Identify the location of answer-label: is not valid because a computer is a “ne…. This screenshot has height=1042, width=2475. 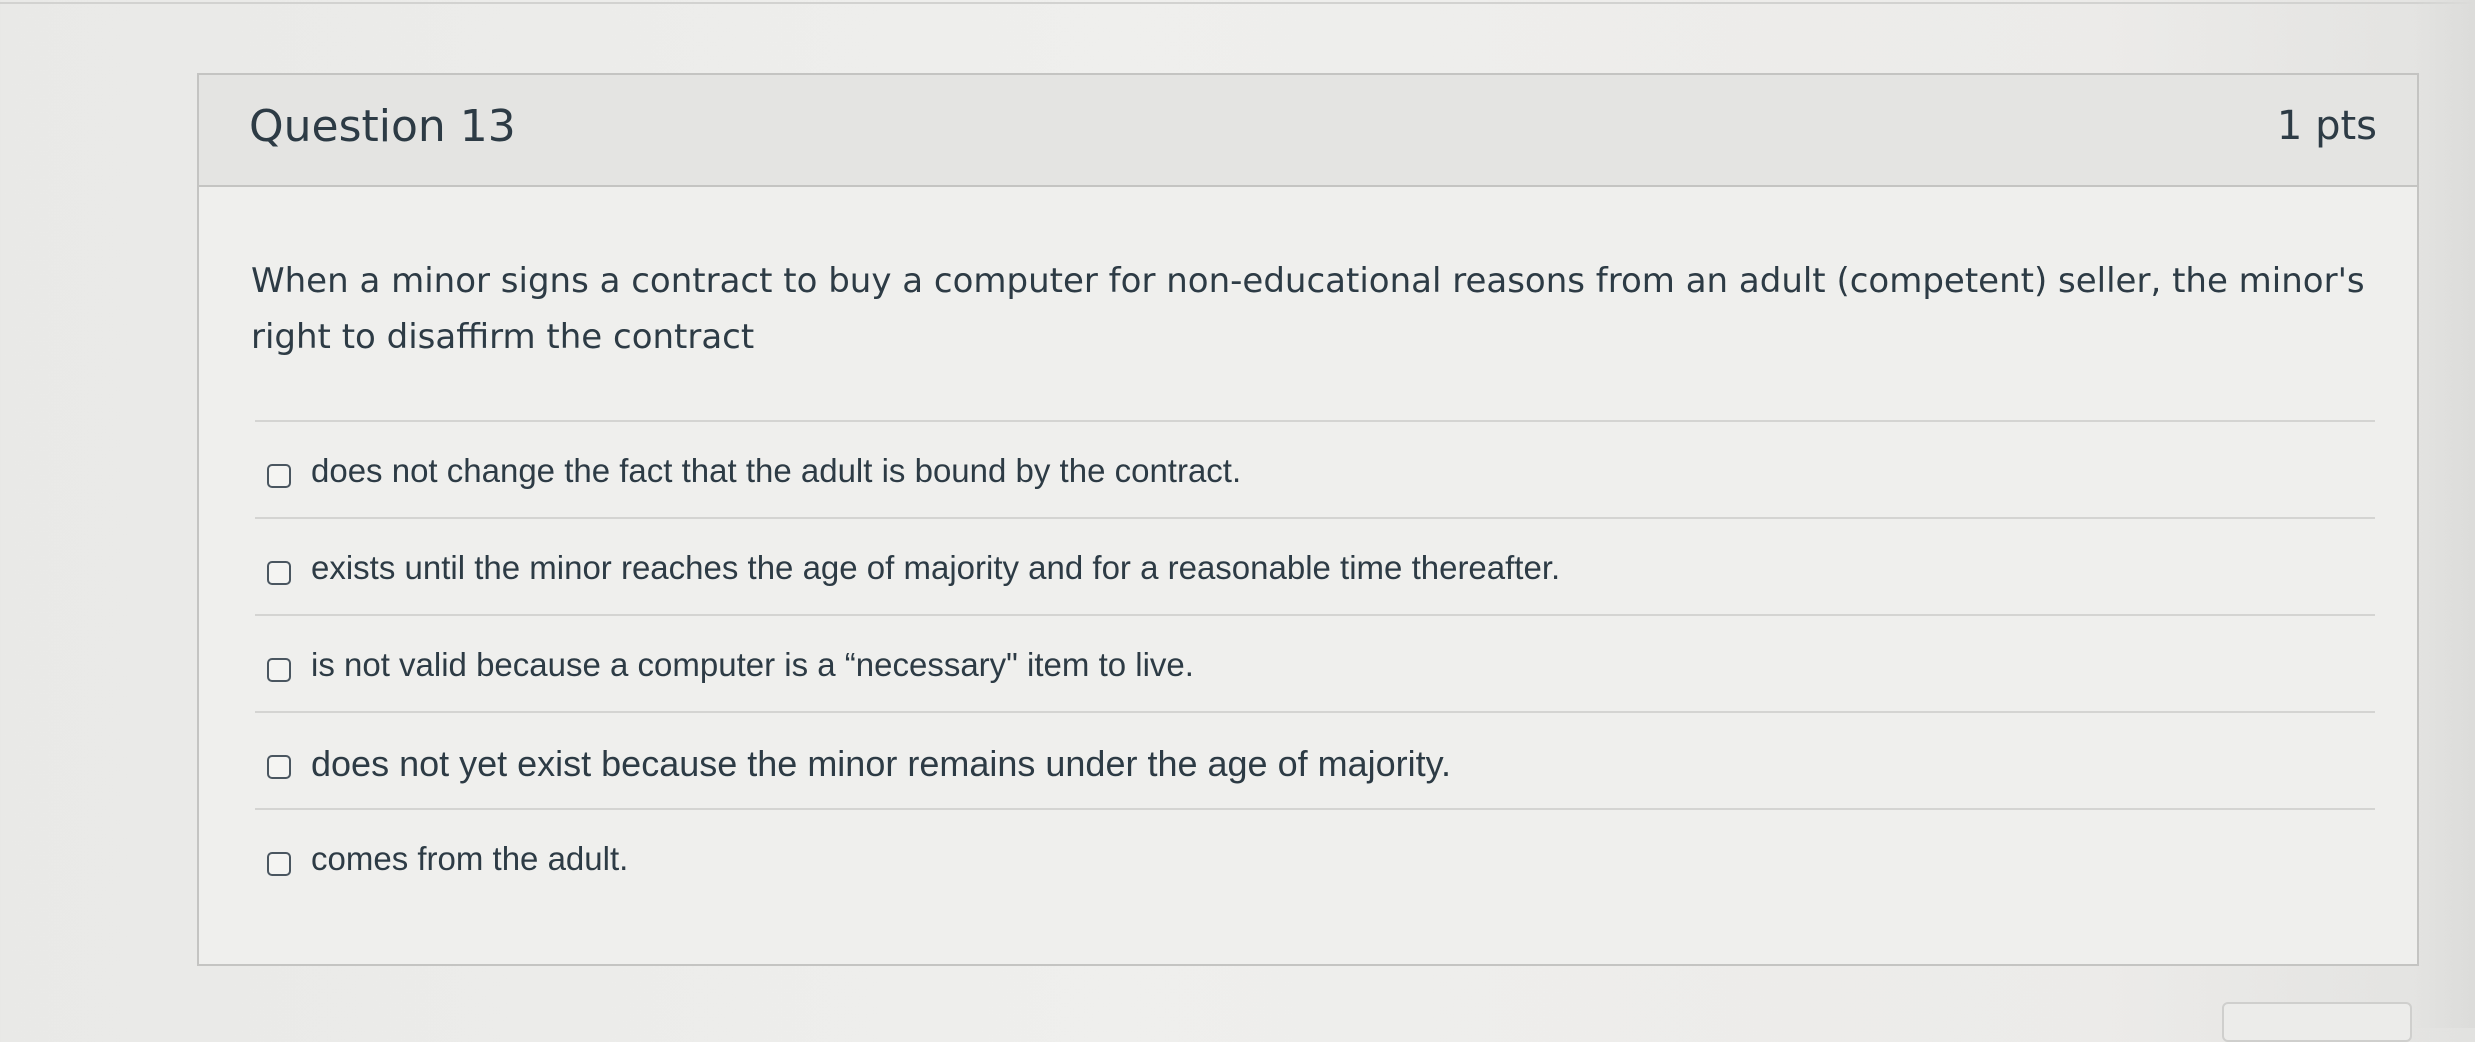
(752, 665).